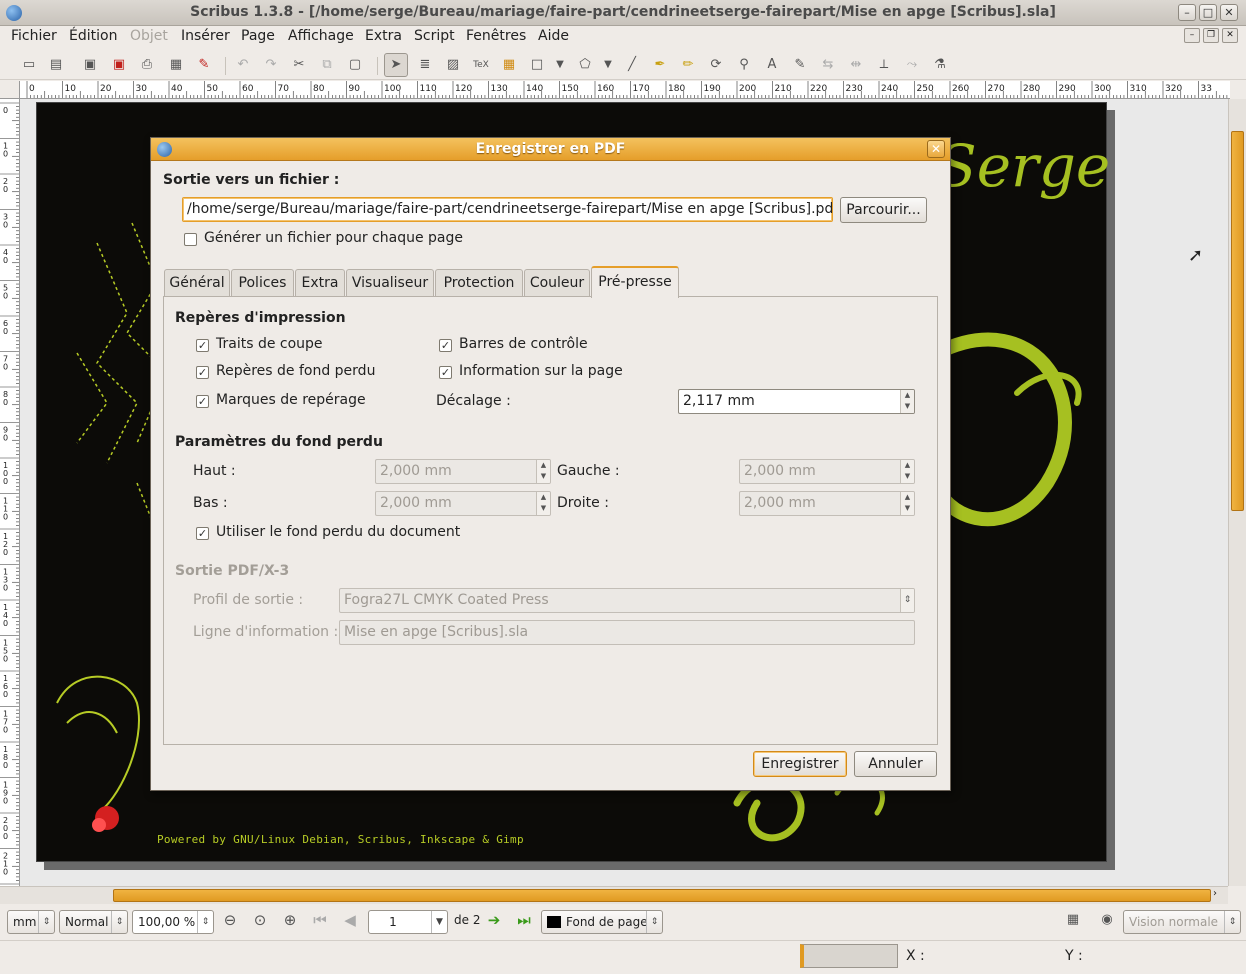  I want to click on redo-icon: ↷, so click(271, 65).